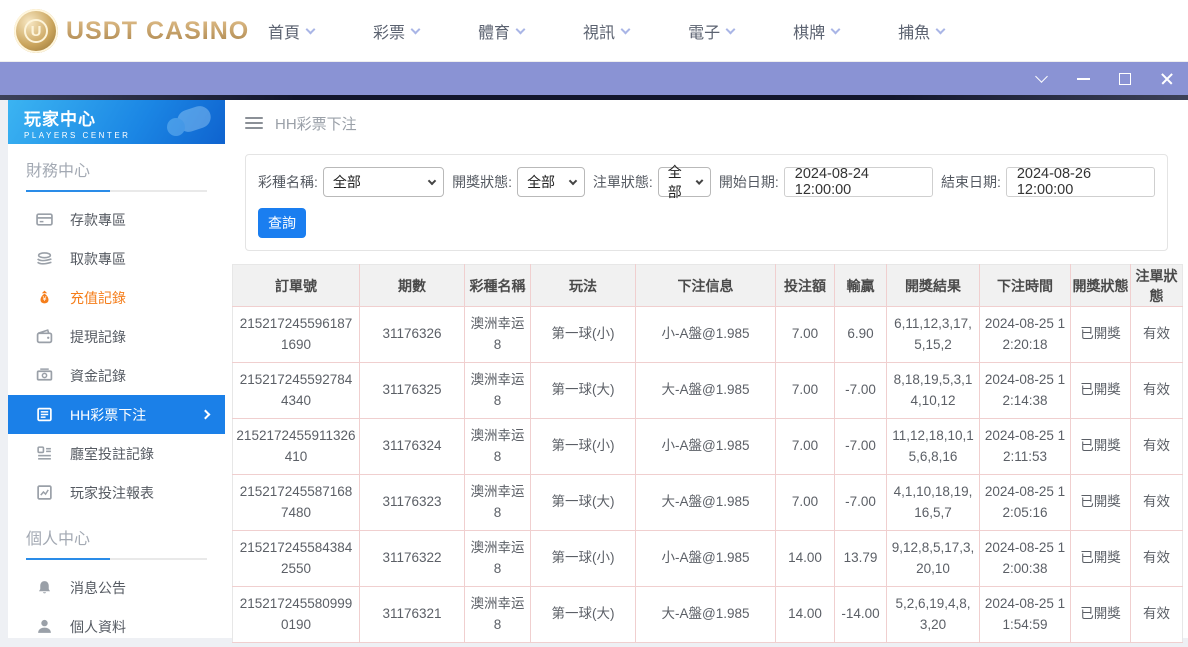  Describe the element at coordinates (254, 123) in the screenshot. I see `hamburger-menu-icon` at that location.